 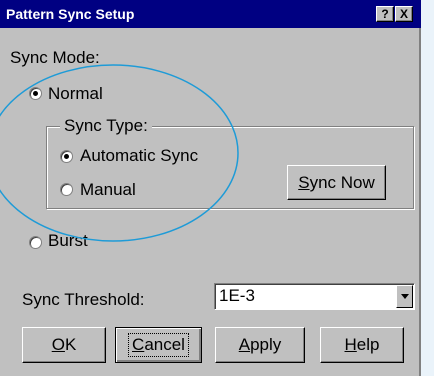 I want to click on sync-threshold-combo: 1E-3, so click(x=314, y=296).